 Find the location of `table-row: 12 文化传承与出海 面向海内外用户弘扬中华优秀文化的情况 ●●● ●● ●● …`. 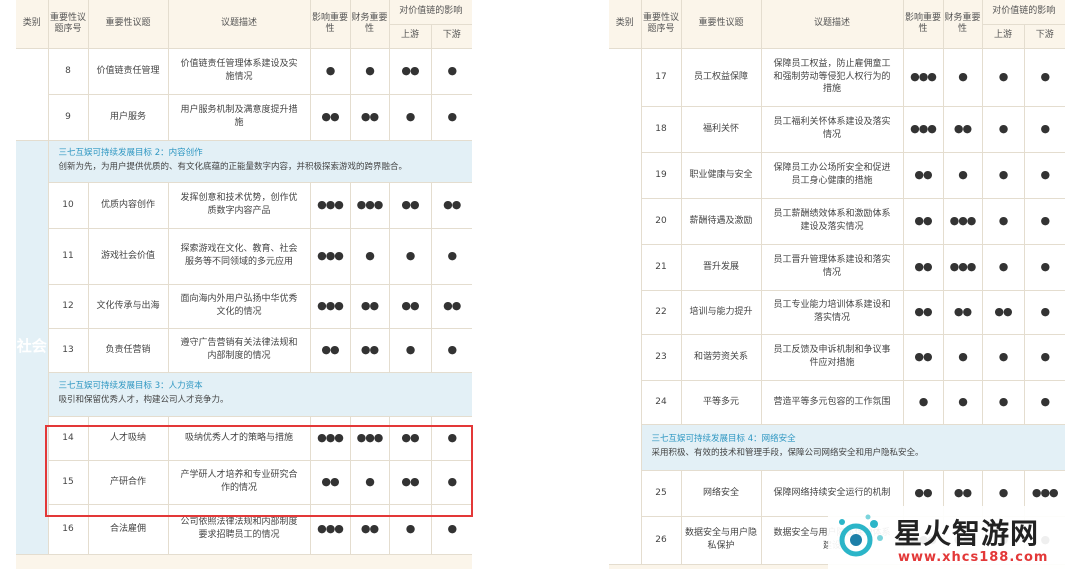

table-row: 12 文化传承与出海 面向海内外用户弘扬中华优秀文化的情况 ●●● ●● ●● … is located at coordinates (244, 306).